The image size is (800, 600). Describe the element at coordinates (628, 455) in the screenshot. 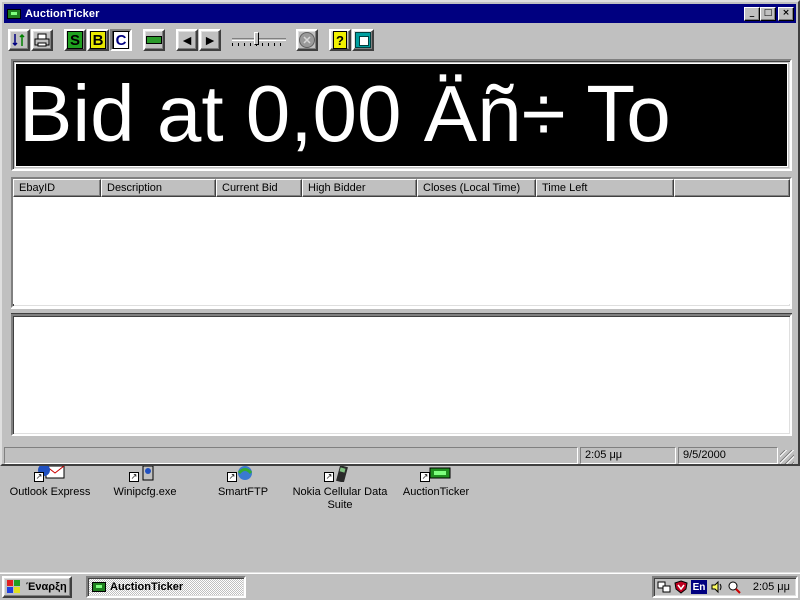

I see `status-time: 2:05 μμ` at that location.